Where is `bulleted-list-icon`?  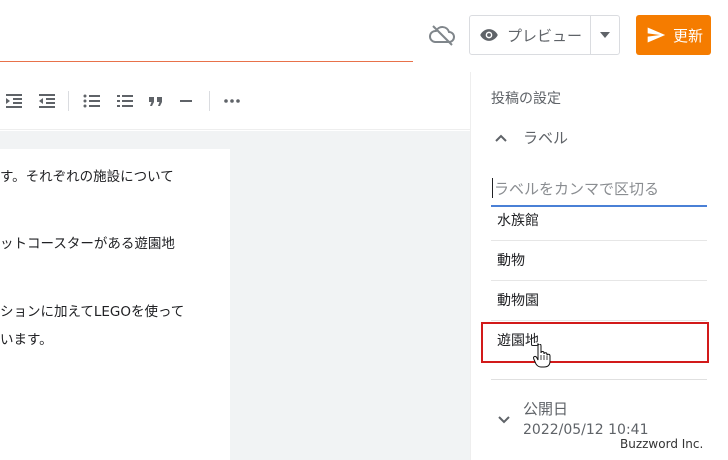
bulleted-list-icon is located at coordinates (92, 101).